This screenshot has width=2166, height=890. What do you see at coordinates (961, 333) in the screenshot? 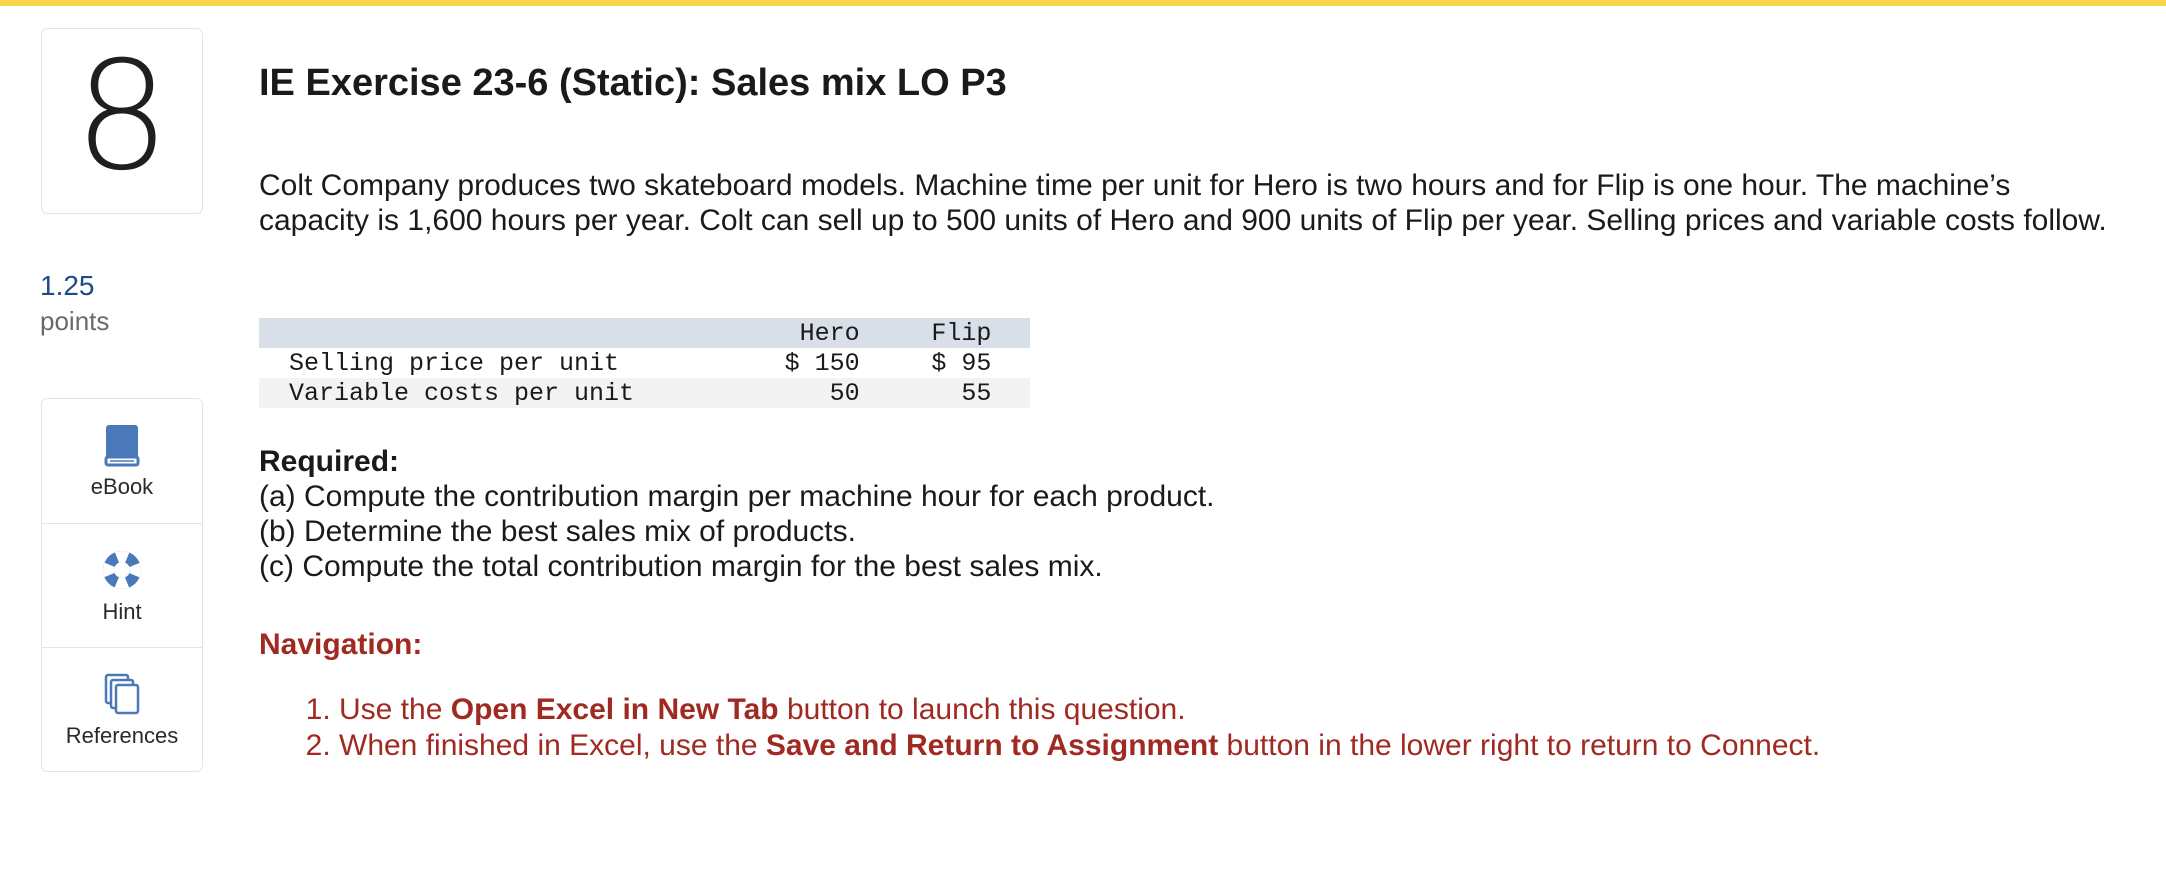
I see `table-header-flip: Flip` at bounding box center [961, 333].